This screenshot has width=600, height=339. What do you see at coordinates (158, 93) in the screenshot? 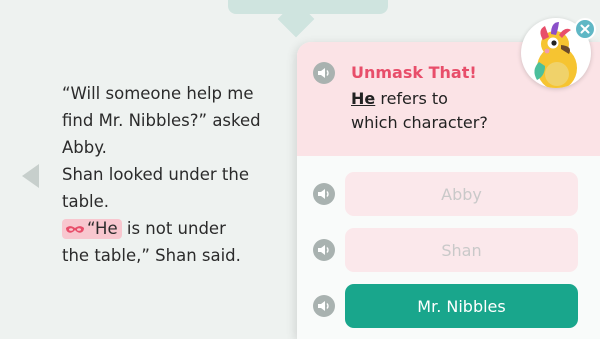
I see `story-line: “Will someone help me` at bounding box center [158, 93].